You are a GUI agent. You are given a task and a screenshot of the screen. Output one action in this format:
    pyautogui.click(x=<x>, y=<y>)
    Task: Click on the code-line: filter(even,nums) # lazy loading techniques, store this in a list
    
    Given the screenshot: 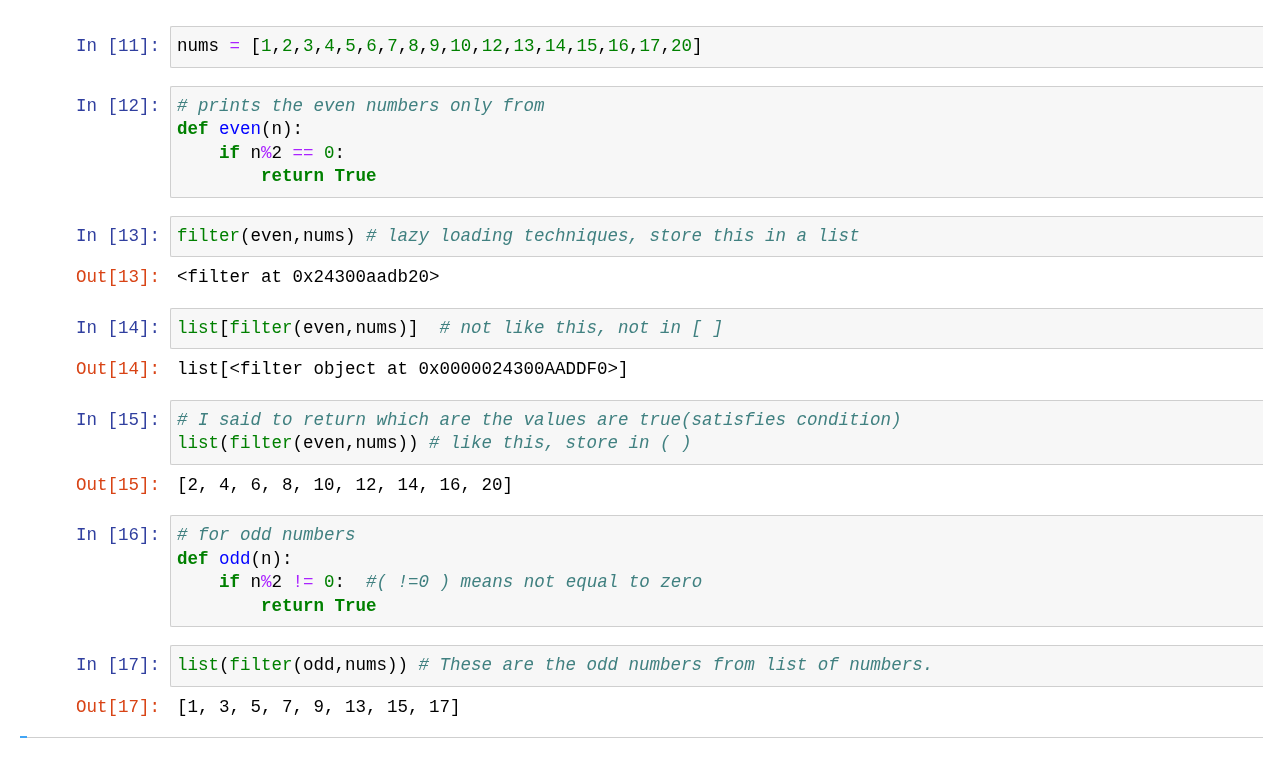 What is the action you would take?
    pyautogui.click(x=518, y=236)
    